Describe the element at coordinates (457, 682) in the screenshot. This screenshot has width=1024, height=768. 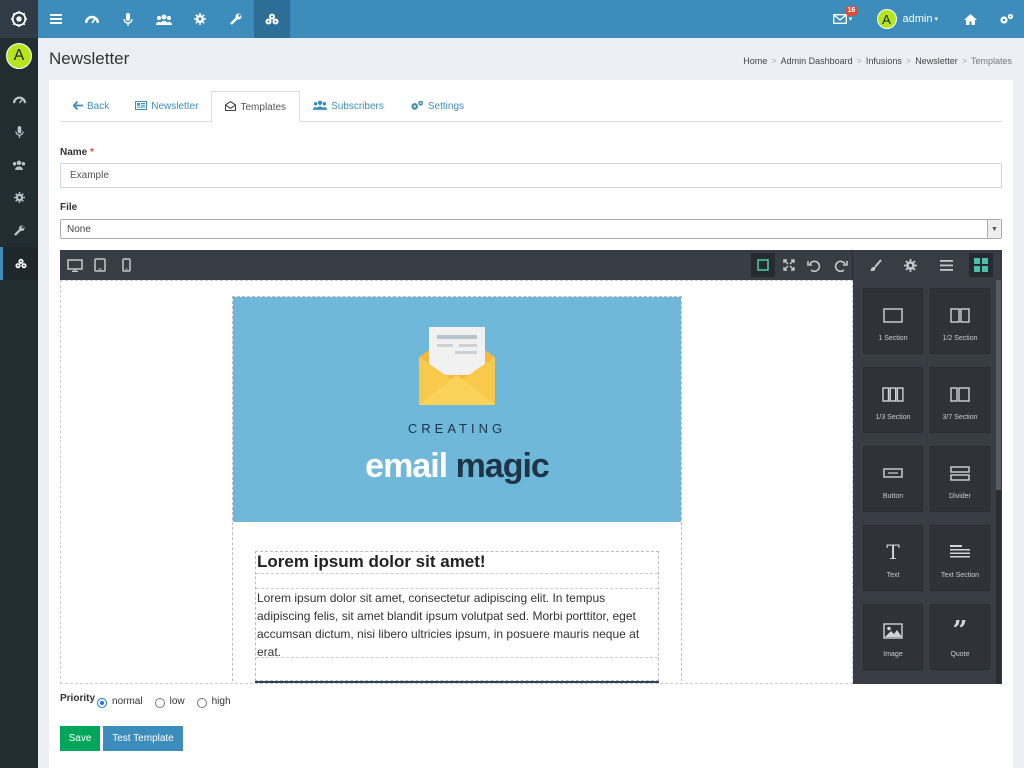
I see `next-section-bar` at that location.